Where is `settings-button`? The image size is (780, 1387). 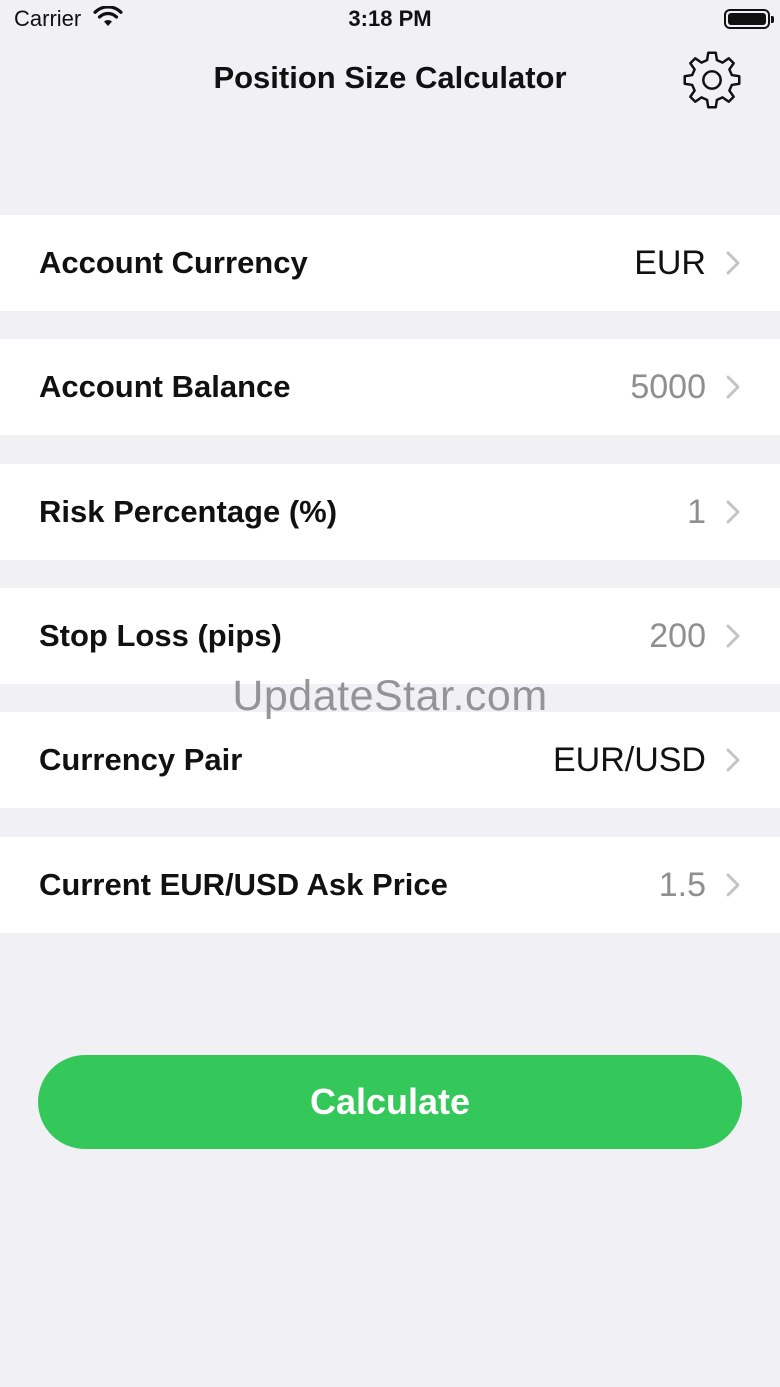
settings-button is located at coordinates (712, 80).